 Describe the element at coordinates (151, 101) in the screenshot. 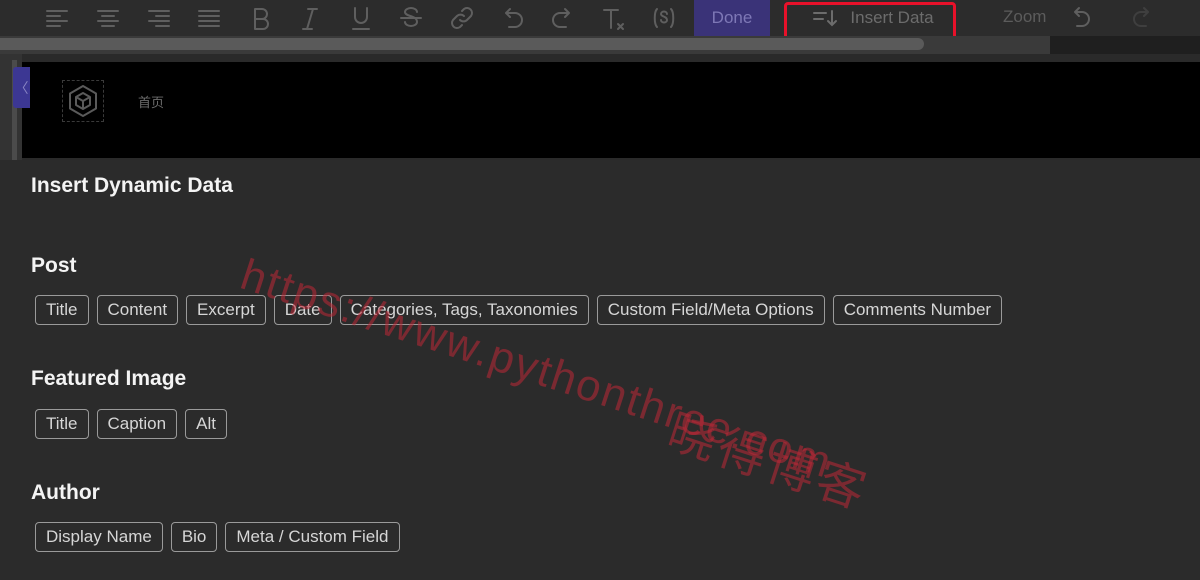

I see `home-nav-link: 首页` at that location.